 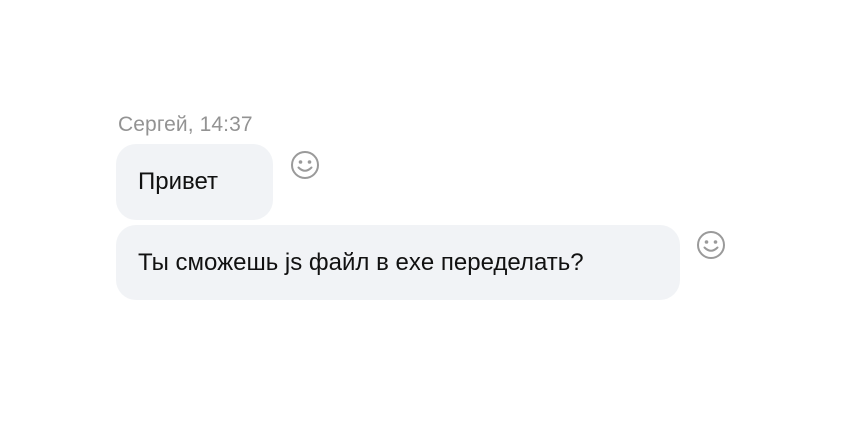 I want to click on message-bubble: Ты сможешь js файл в exe переделать?, so click(x=398, y=262).